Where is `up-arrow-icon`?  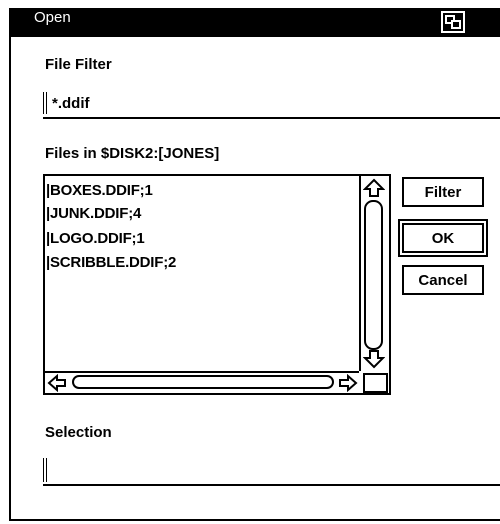 up-arrow-icon is located at coordinates (374, 188).